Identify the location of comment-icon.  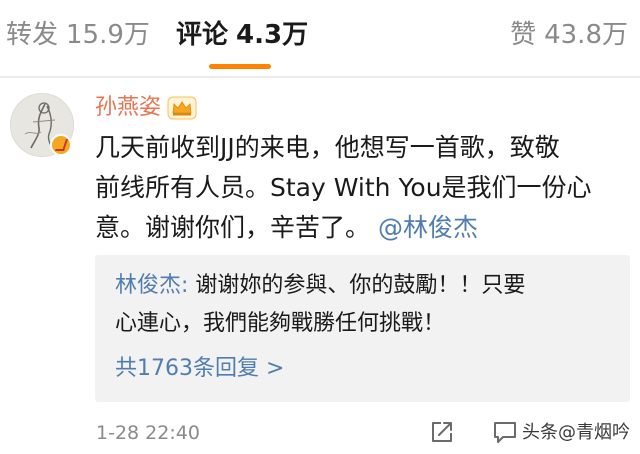
(505, 432).